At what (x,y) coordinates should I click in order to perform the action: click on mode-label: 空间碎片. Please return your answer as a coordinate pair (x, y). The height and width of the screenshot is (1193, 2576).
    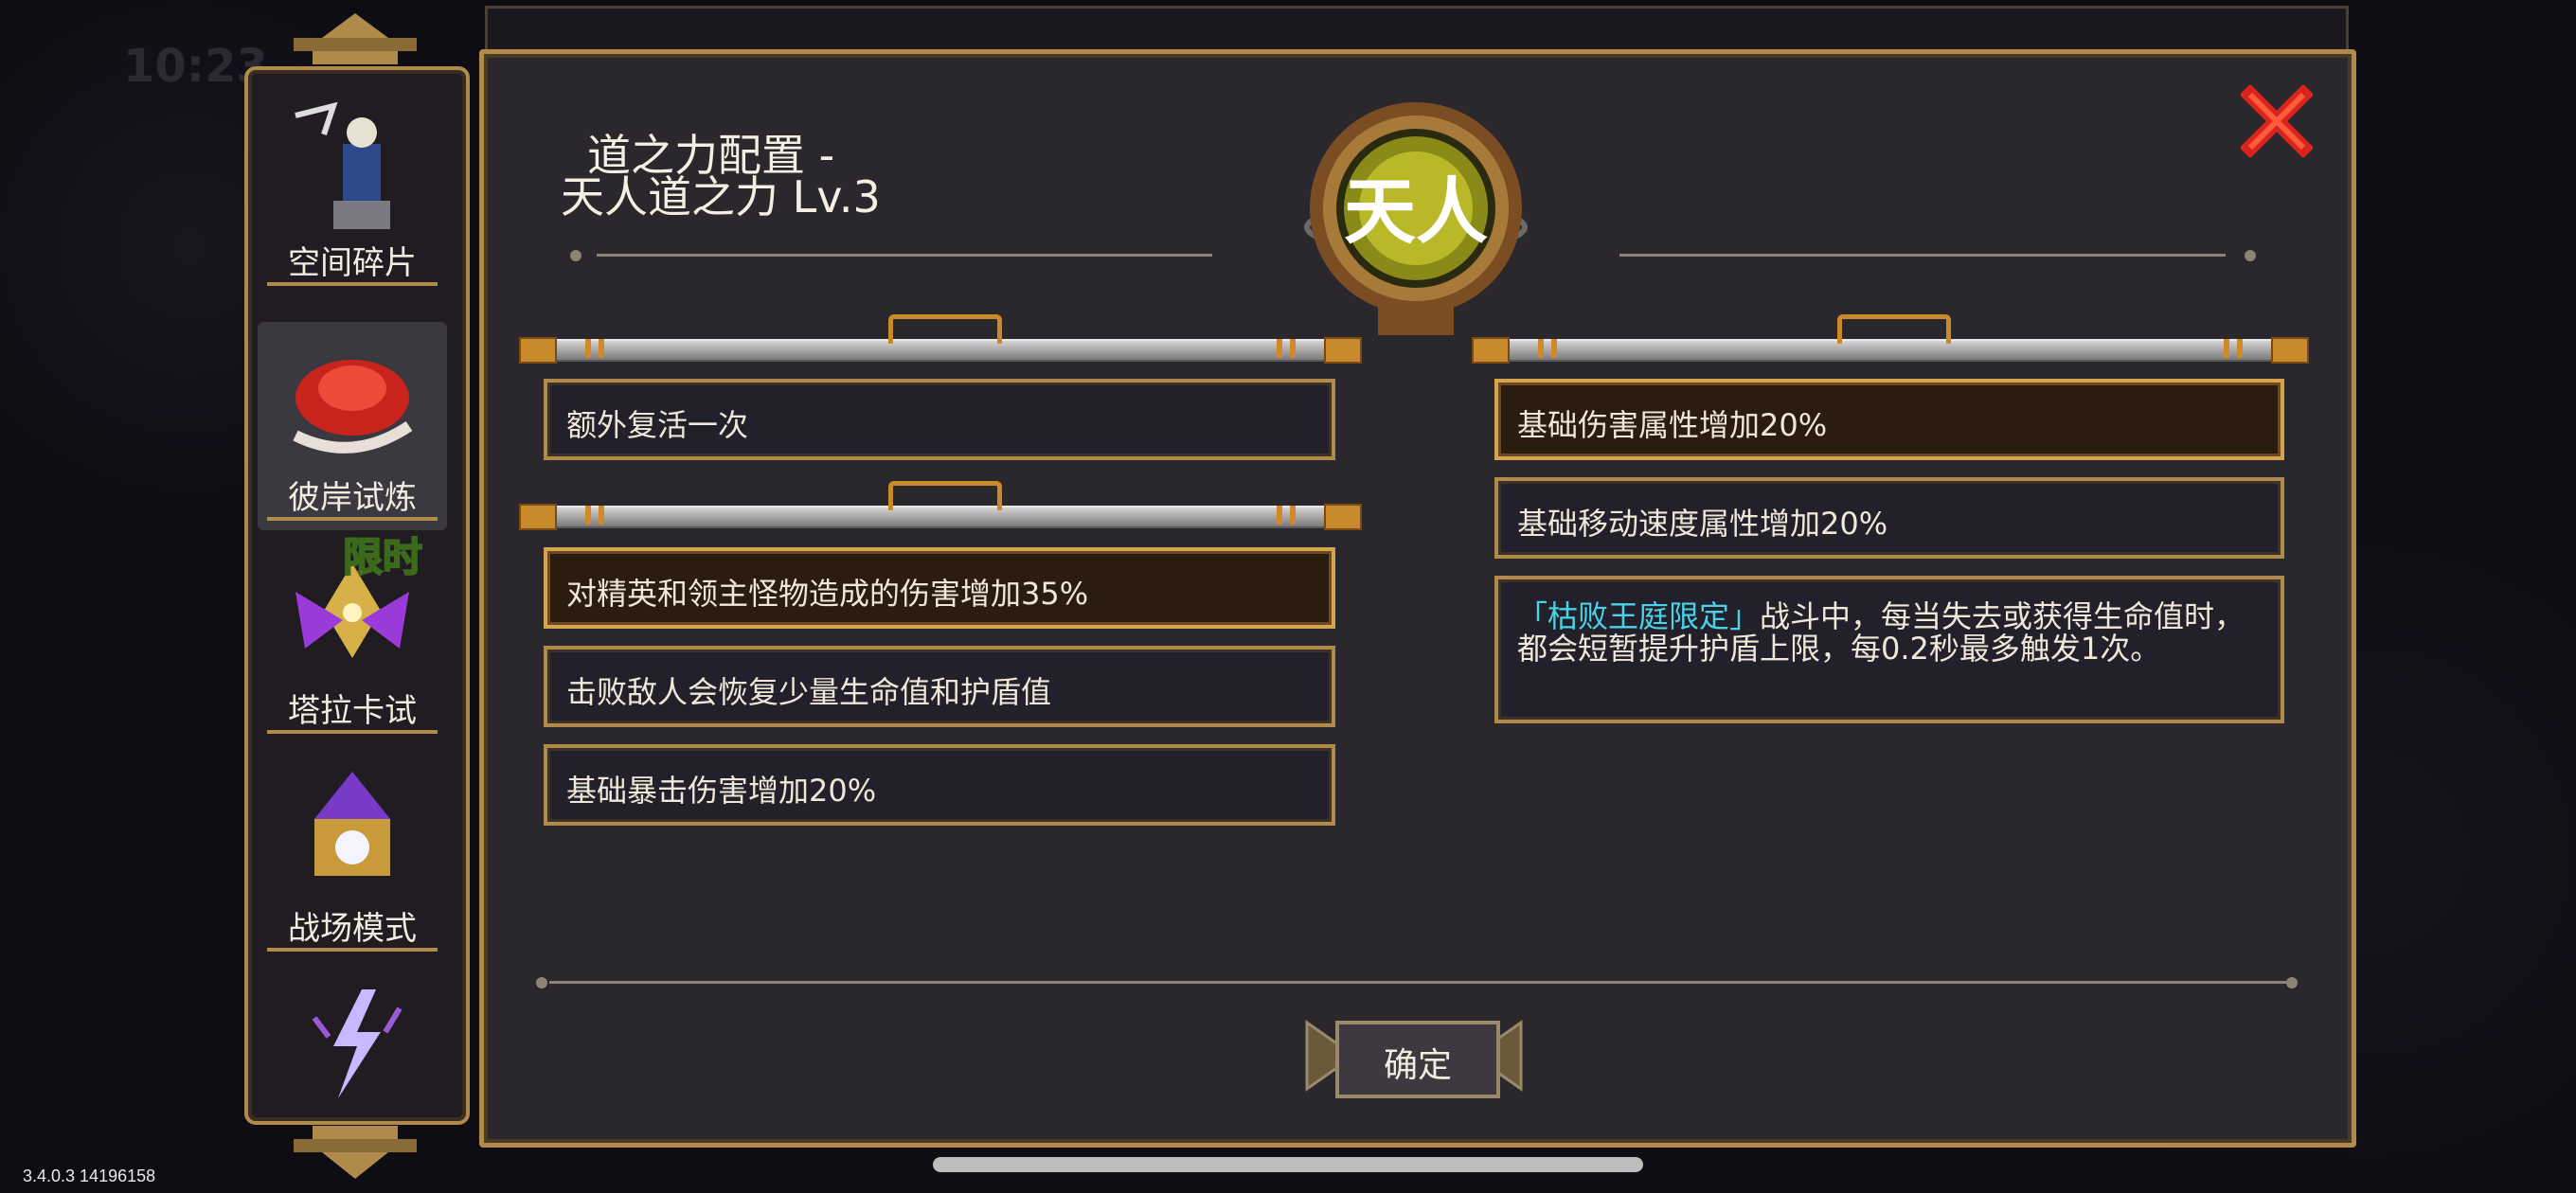
    Looking at the image, I should click on (352, 263).